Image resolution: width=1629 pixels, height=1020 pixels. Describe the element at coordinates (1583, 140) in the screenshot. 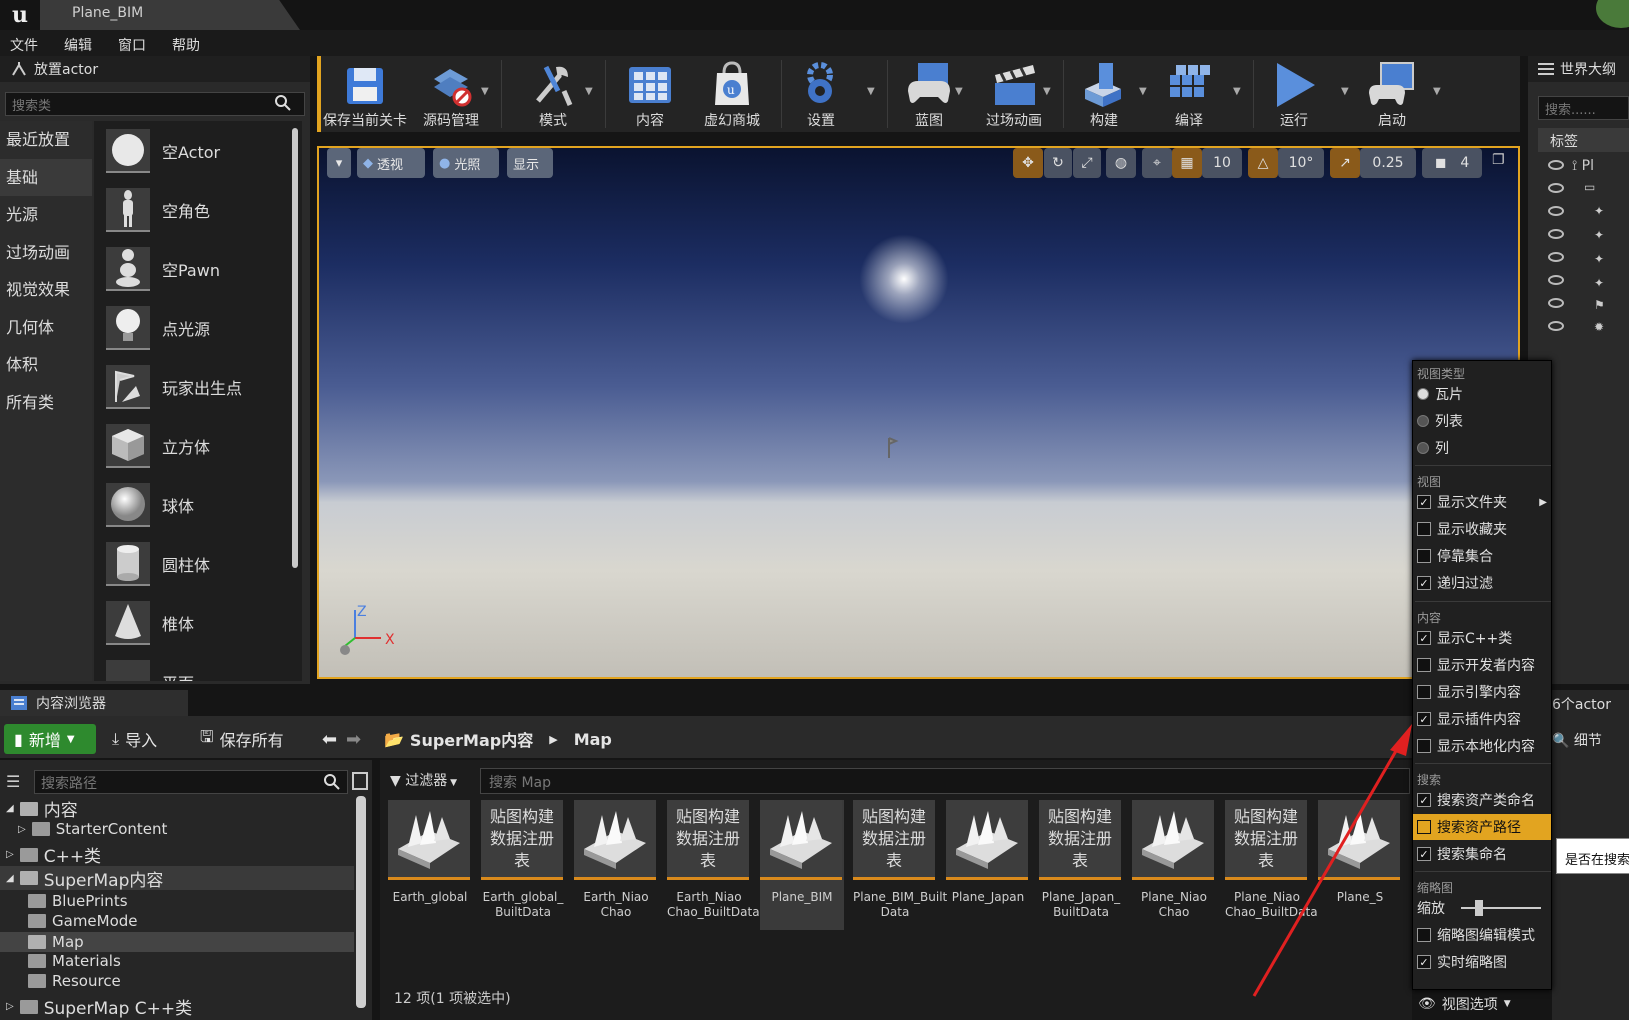

I see `label-column-header: 标签` at that location.